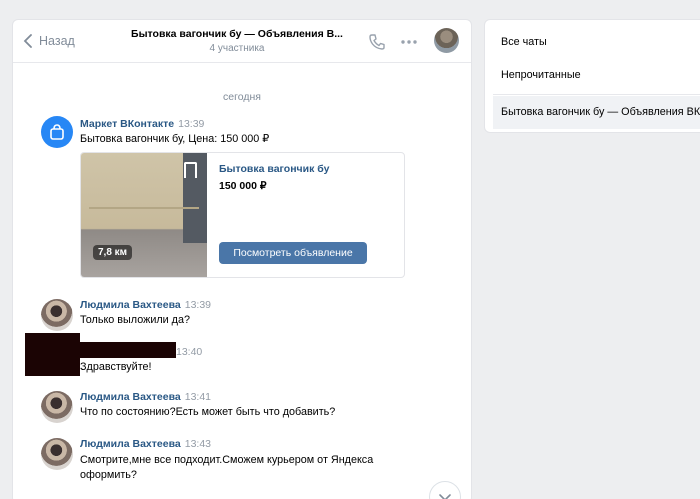  Describe the element at coordinates (198, 397) in the screenshot. I see `message-time: 13:41` at that location.